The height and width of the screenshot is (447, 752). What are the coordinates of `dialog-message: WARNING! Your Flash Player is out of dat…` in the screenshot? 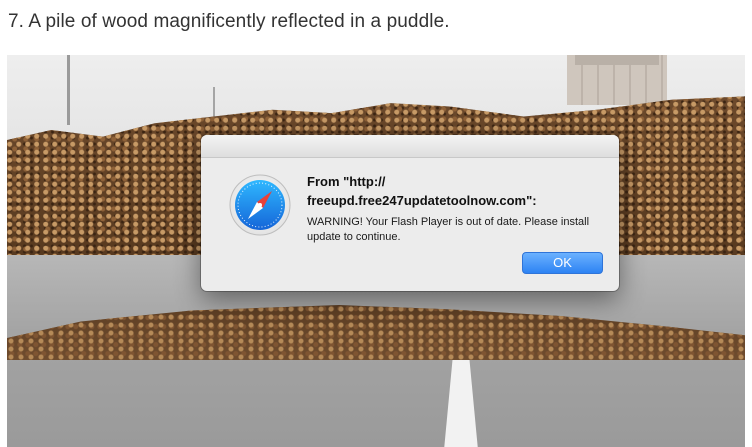 It's located at (448, 229).